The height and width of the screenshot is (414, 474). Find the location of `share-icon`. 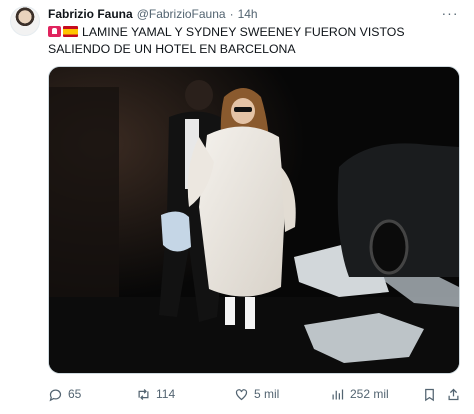

share-icon is located at coordinates (453, 394).